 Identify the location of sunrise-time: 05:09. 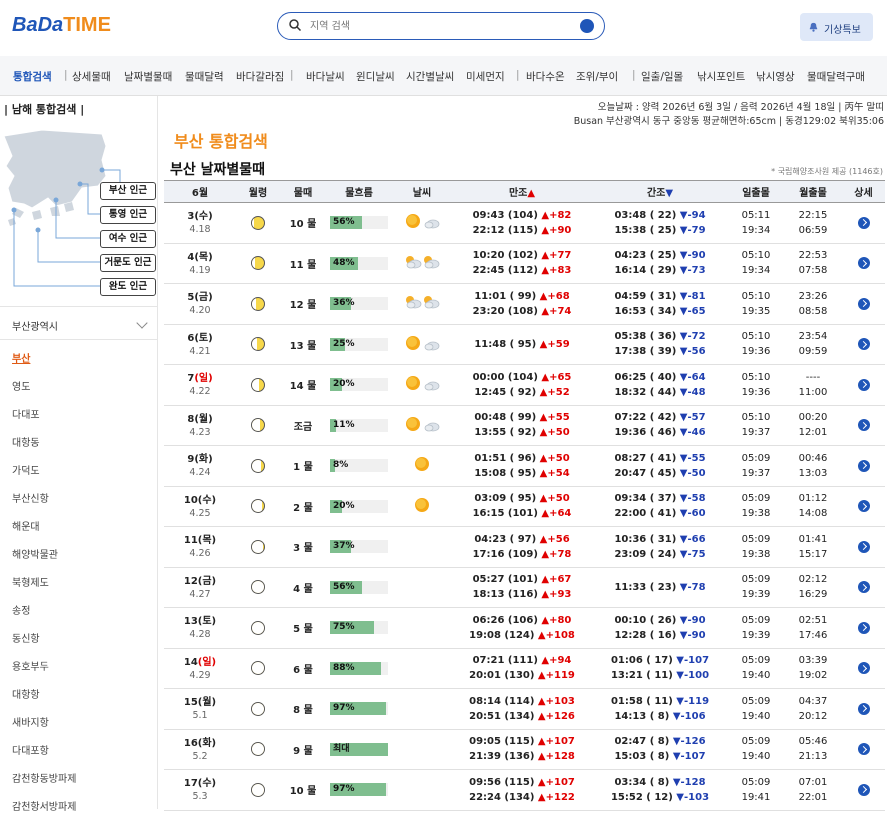
(756, 580).